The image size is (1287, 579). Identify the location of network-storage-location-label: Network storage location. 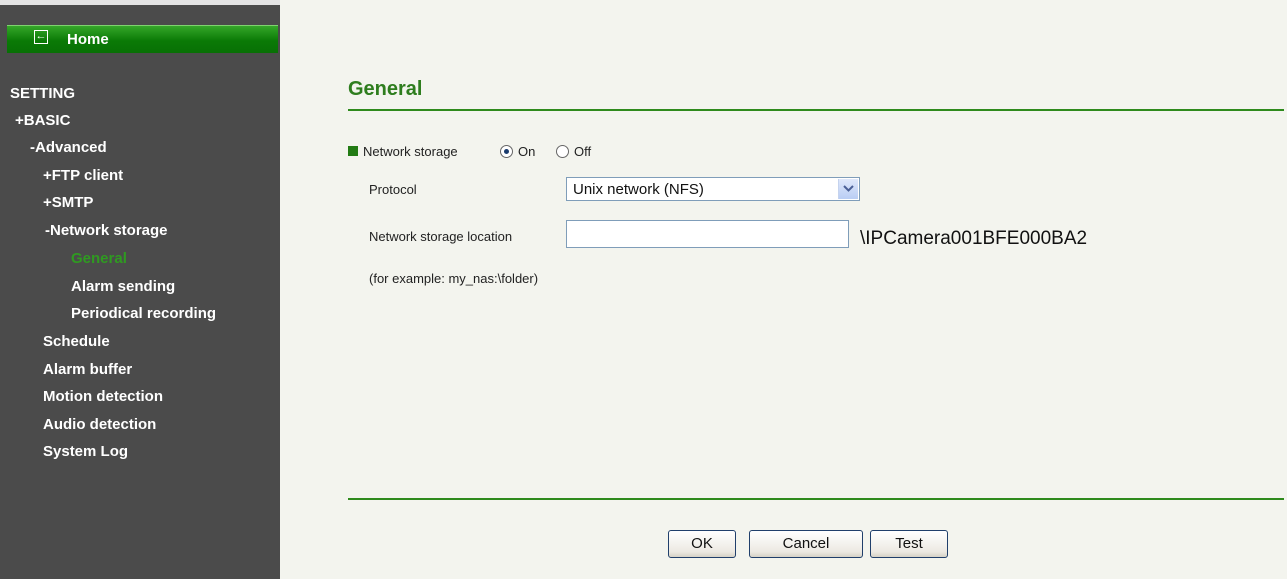
(441, 236).